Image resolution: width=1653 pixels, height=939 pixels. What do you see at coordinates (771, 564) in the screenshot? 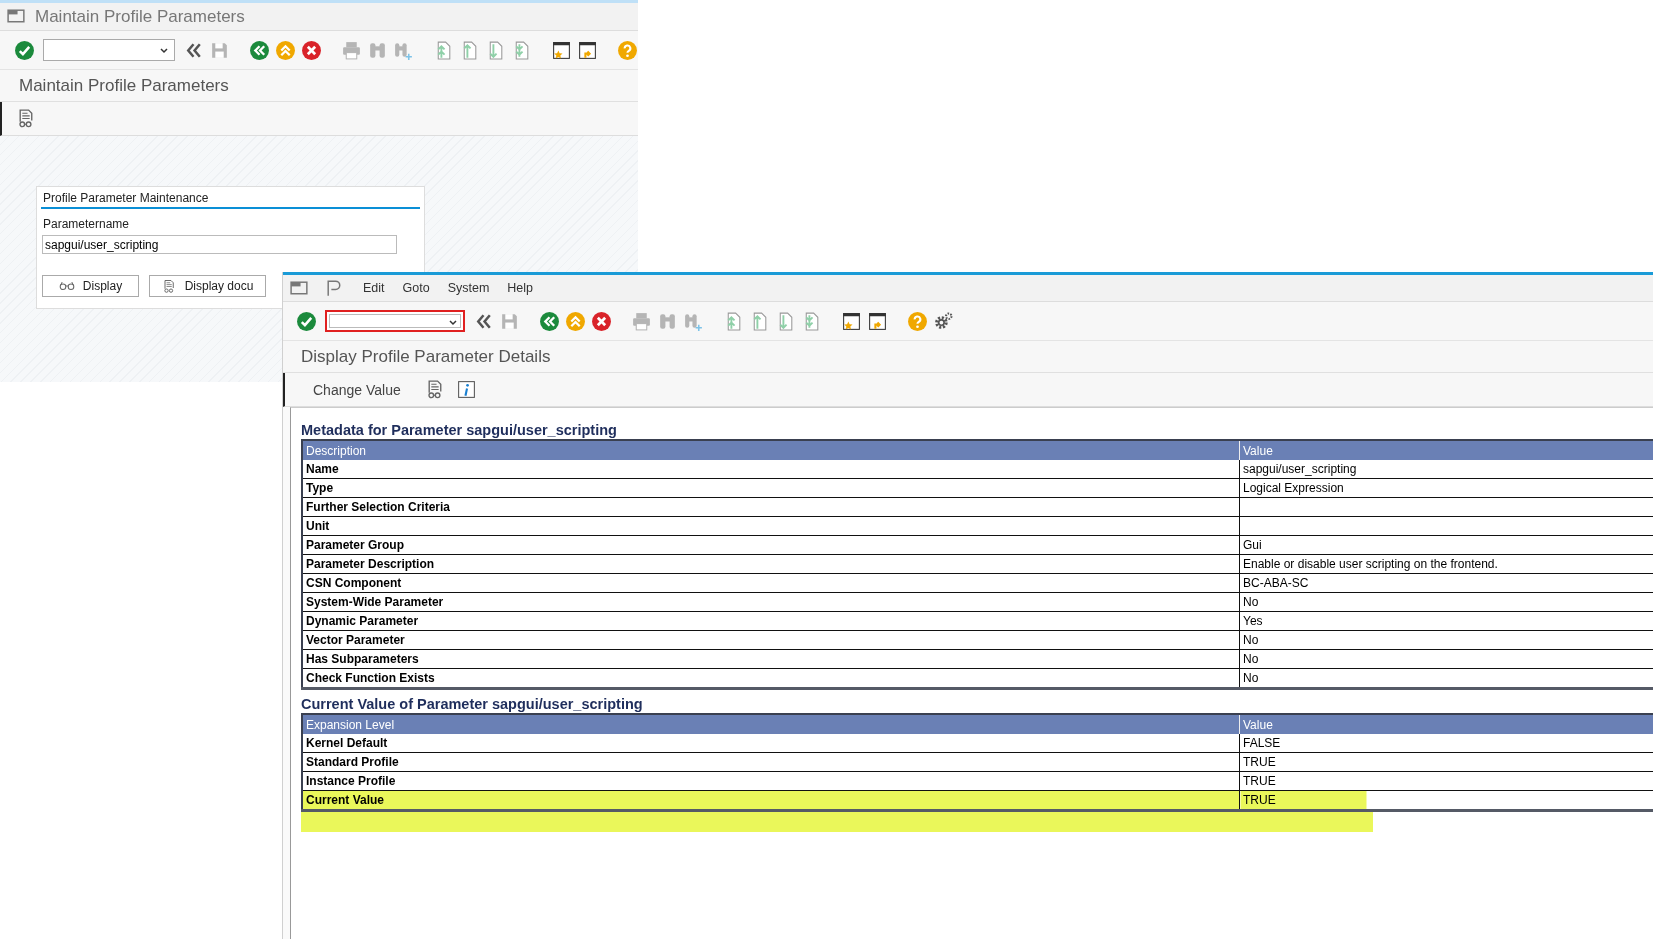
I see `row-label: Parameter Description` at bounding box center [771, 564].